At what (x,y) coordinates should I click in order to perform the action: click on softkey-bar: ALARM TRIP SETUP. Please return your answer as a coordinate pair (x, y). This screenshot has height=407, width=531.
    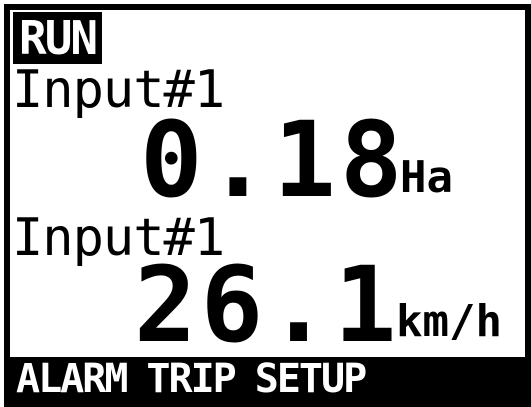
    Looking at the image, I should click on (267, 379).